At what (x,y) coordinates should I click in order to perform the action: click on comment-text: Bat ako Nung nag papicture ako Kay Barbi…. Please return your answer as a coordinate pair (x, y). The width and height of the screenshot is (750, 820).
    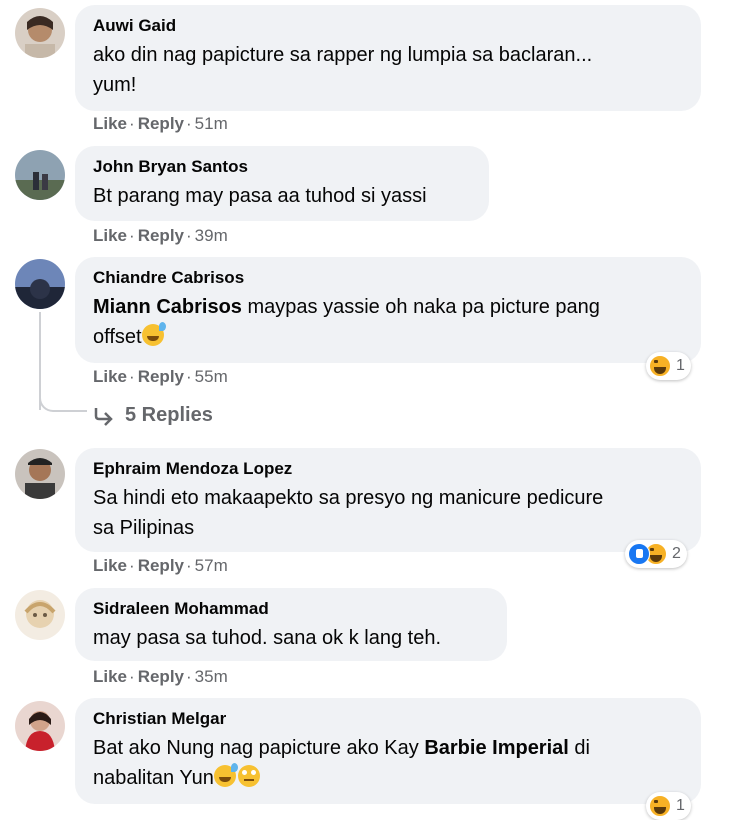
    Looking at the image, I should click on (388, 763).